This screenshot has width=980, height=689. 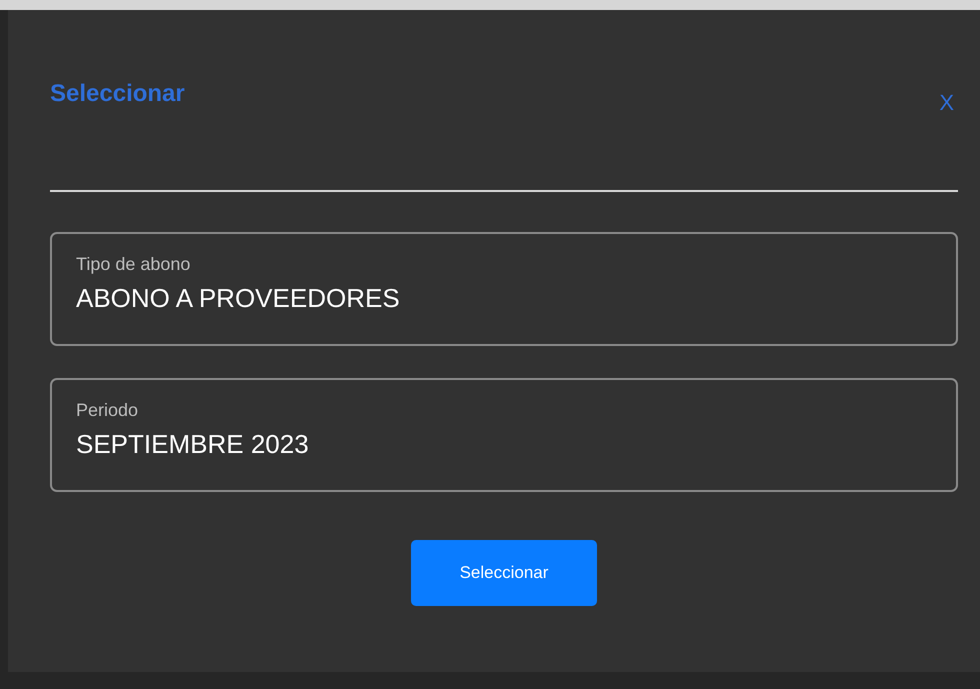 What do you see at coordinates (117, 94) in the screenshot?
I see `dialog-title: Seleccionar` at bounding box center [117, 94].